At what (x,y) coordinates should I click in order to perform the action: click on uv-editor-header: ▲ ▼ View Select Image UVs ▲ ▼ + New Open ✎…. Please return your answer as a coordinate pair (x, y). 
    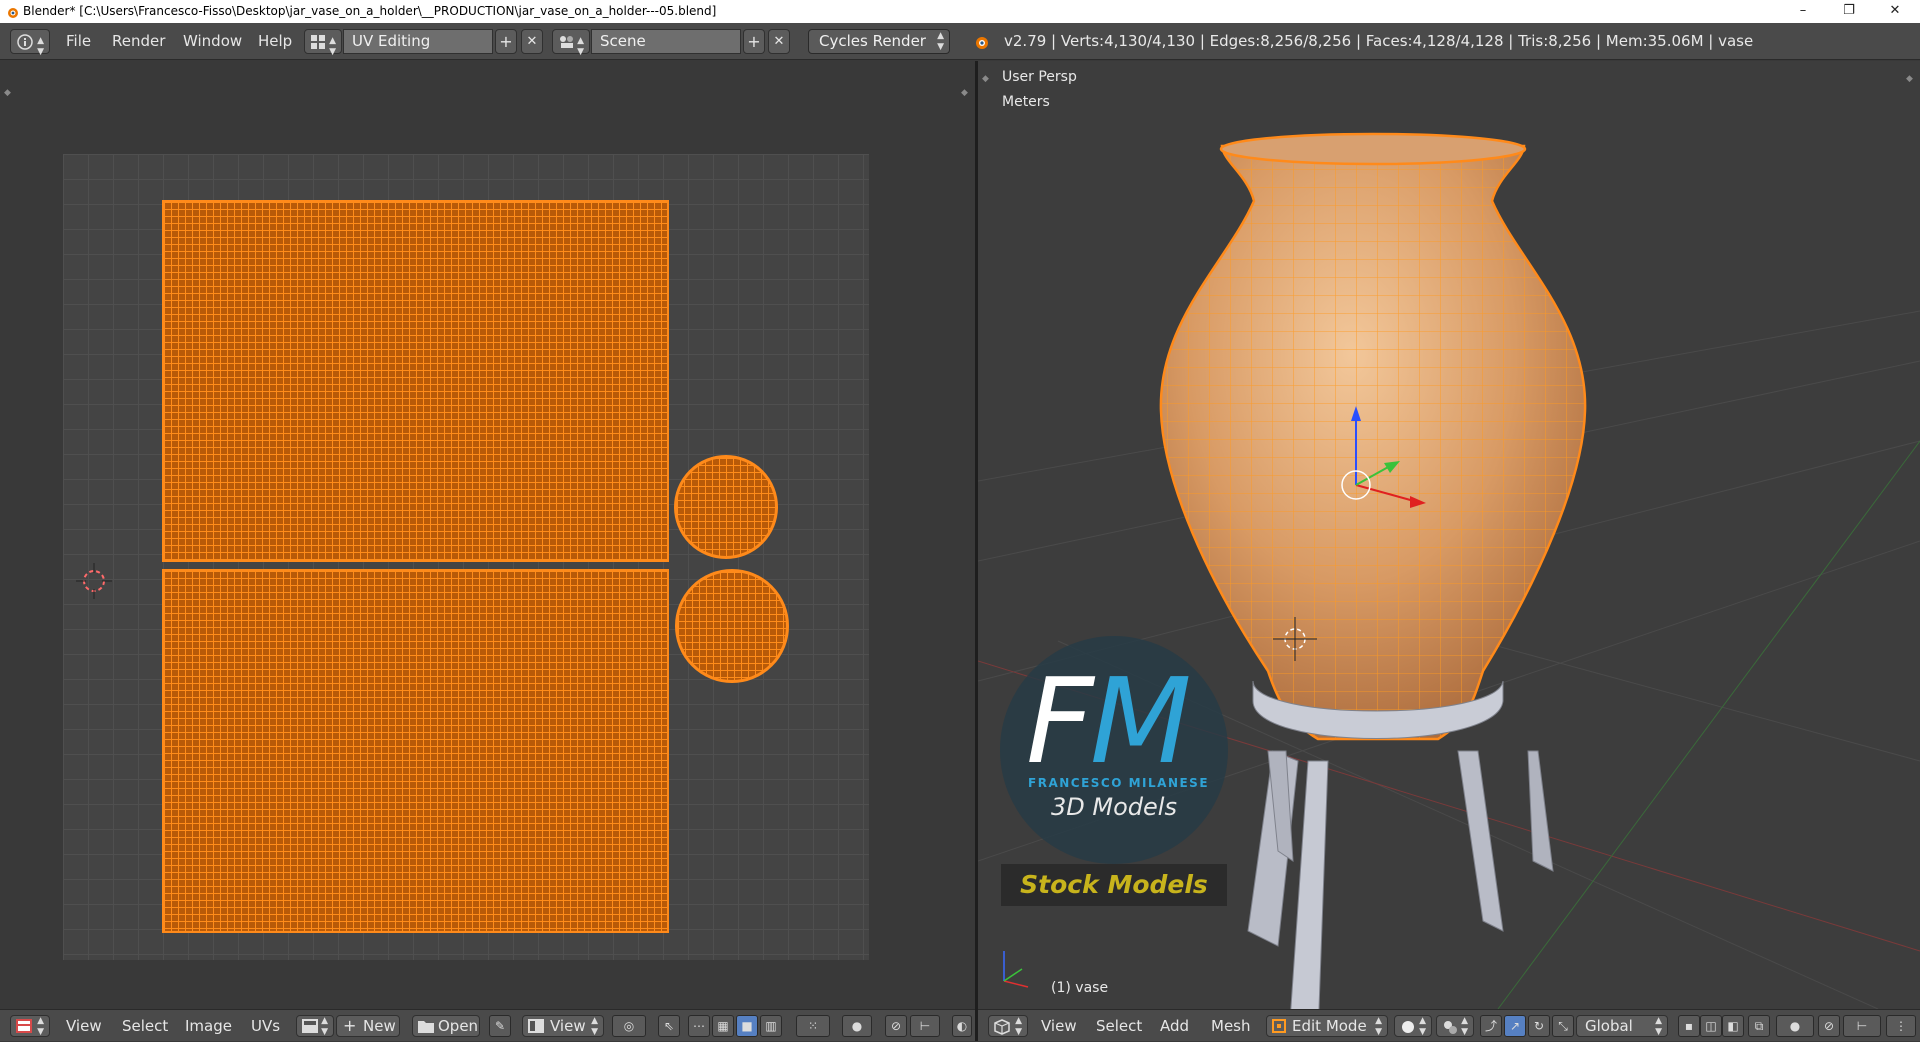
    Looking at the image, I should click on (487, 1025).